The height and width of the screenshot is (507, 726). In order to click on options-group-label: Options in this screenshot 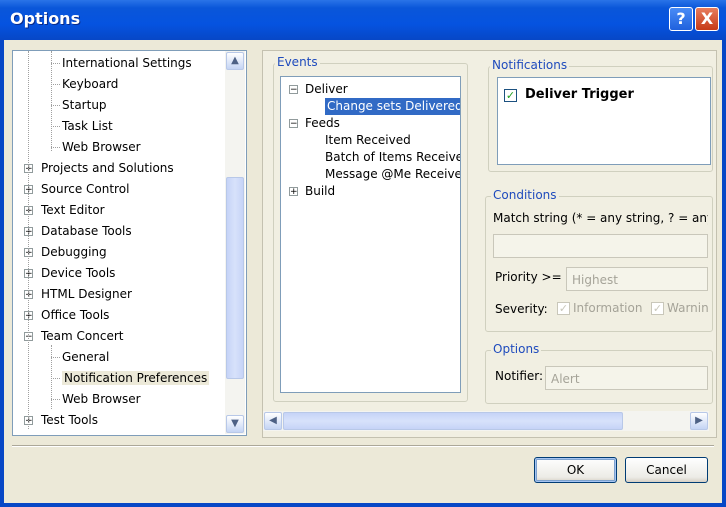, I will do `click(516, 349)`.